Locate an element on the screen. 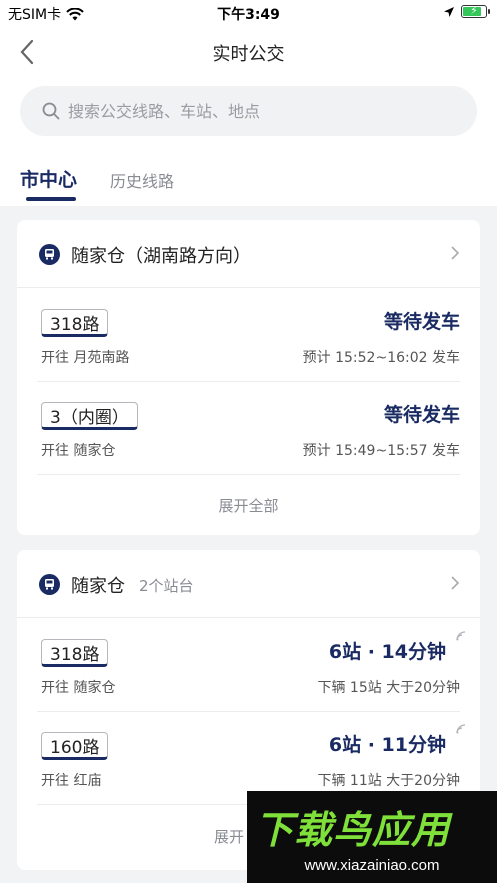 The image size is (497, 883). tab-bar: 市中心 历史线路 is located at coordinates (248, 176).